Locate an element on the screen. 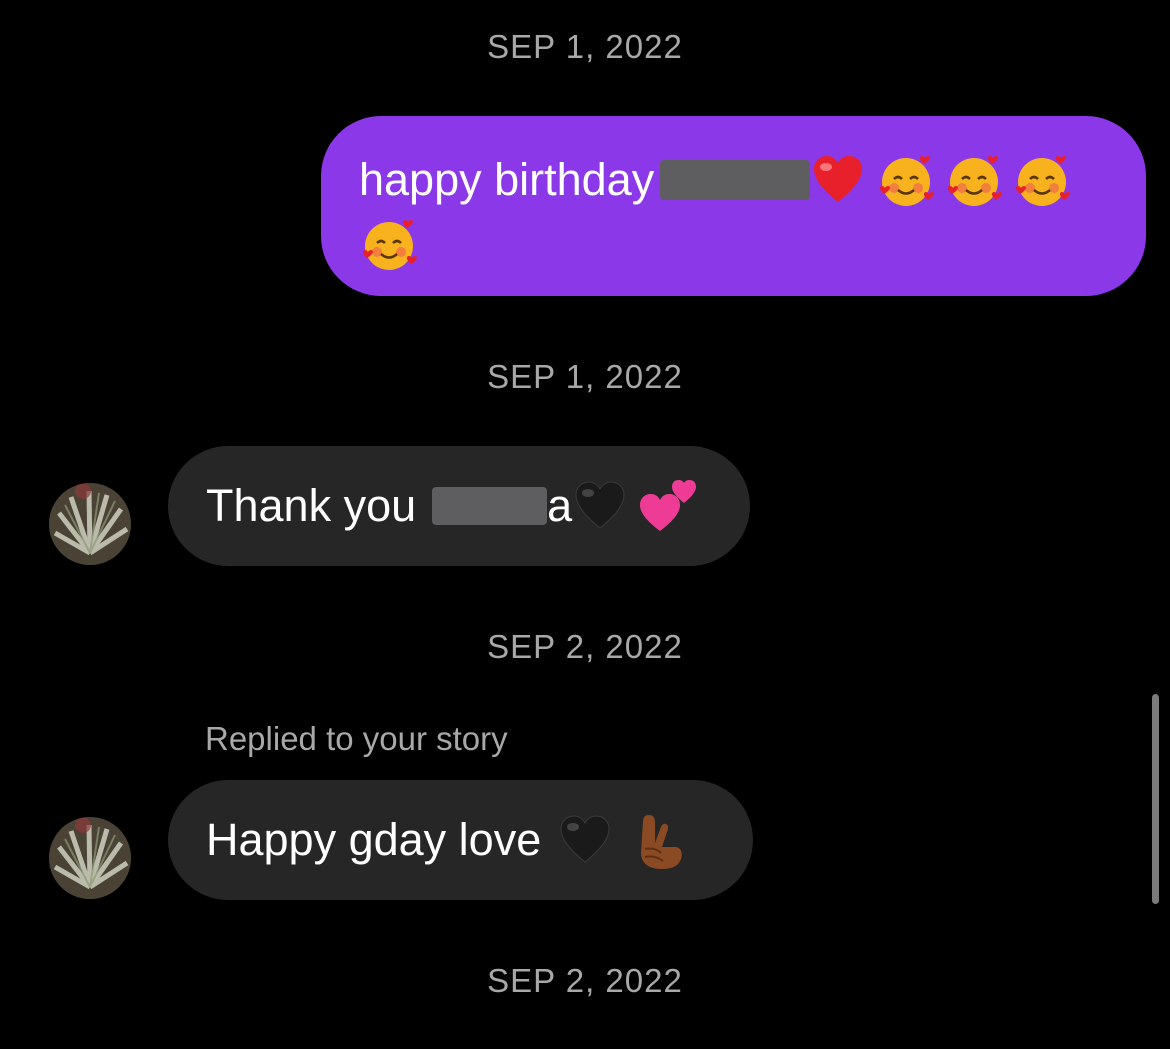 Image resolution: width=1170 pixels, height=1049 pixels. incoming-message-bubble: Thank you a is located at coordinates (459, 506).